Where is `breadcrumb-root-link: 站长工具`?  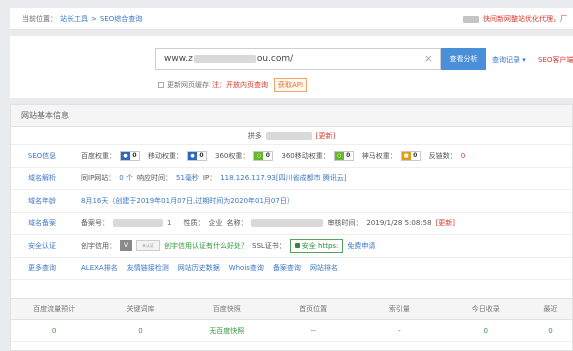 breadcrumb-root-link: 站长工具 is located at coordinates (74, 19).